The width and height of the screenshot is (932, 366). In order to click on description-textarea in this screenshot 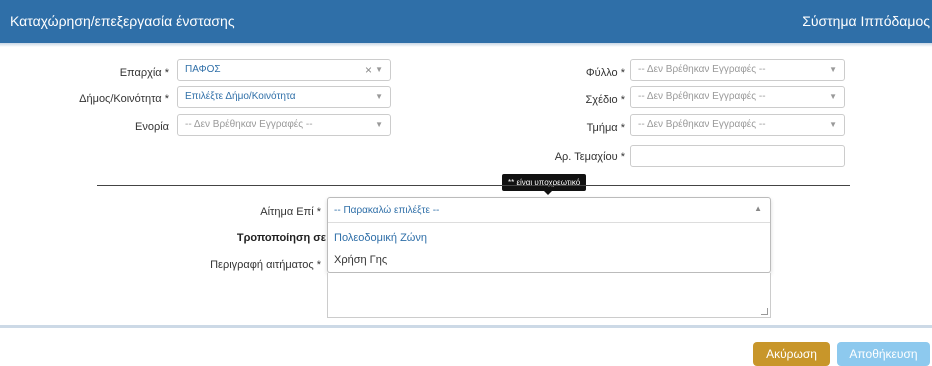, I will do `click(549, 295)`.